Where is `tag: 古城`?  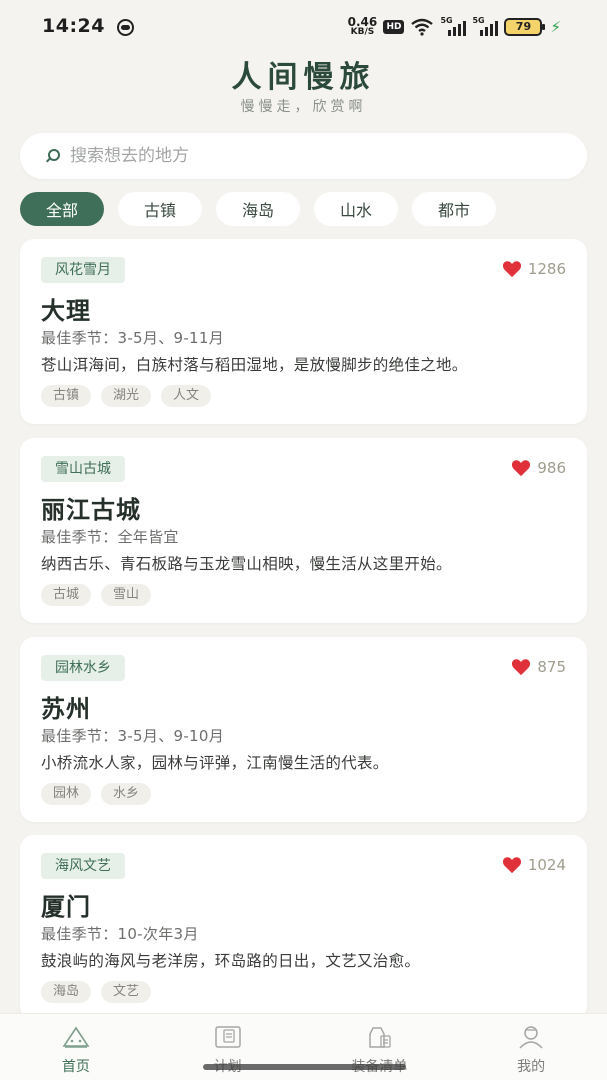 tag: 古城 is located at coordinates (66, 595).